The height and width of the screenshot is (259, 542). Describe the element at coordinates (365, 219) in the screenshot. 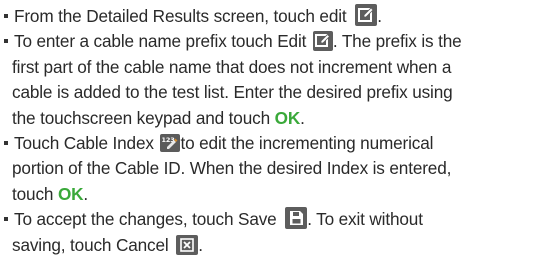

I see `item4-post: . To exit without` at that location.